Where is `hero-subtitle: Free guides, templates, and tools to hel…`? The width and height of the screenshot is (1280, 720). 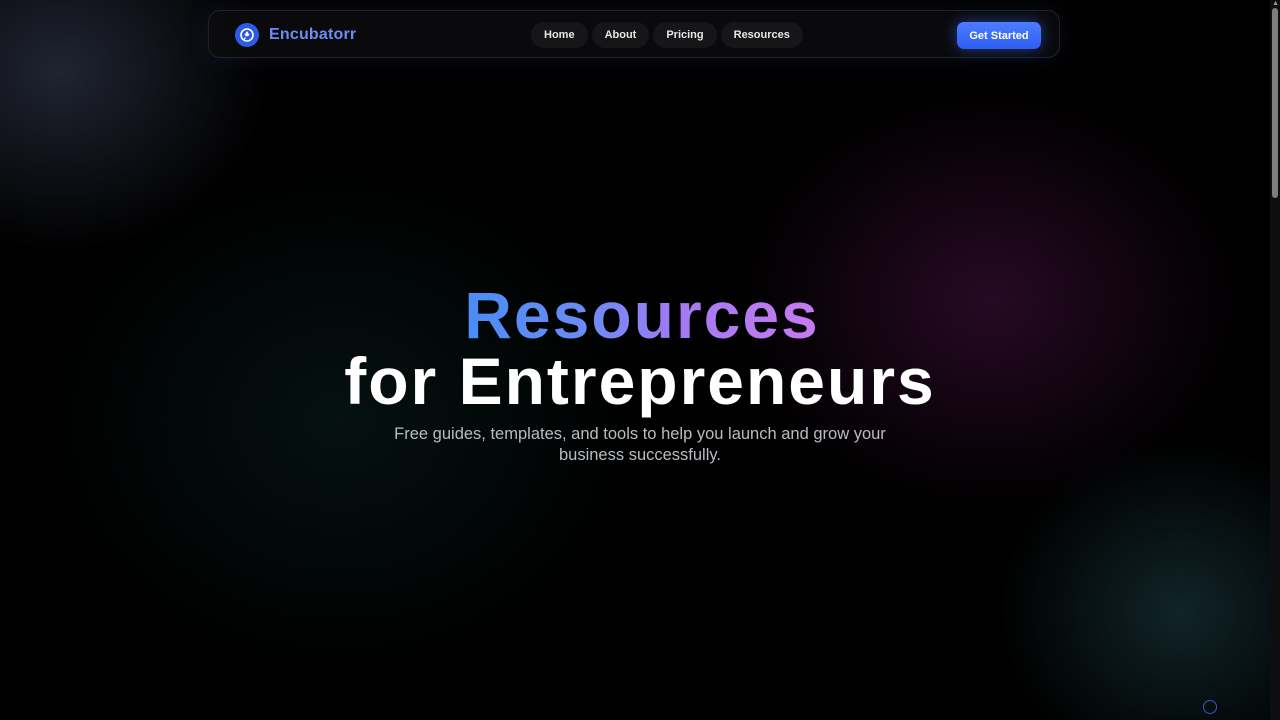
hero-subtitle: Free guides, templates, and tools to hel… is located at coordinates (640, 444).